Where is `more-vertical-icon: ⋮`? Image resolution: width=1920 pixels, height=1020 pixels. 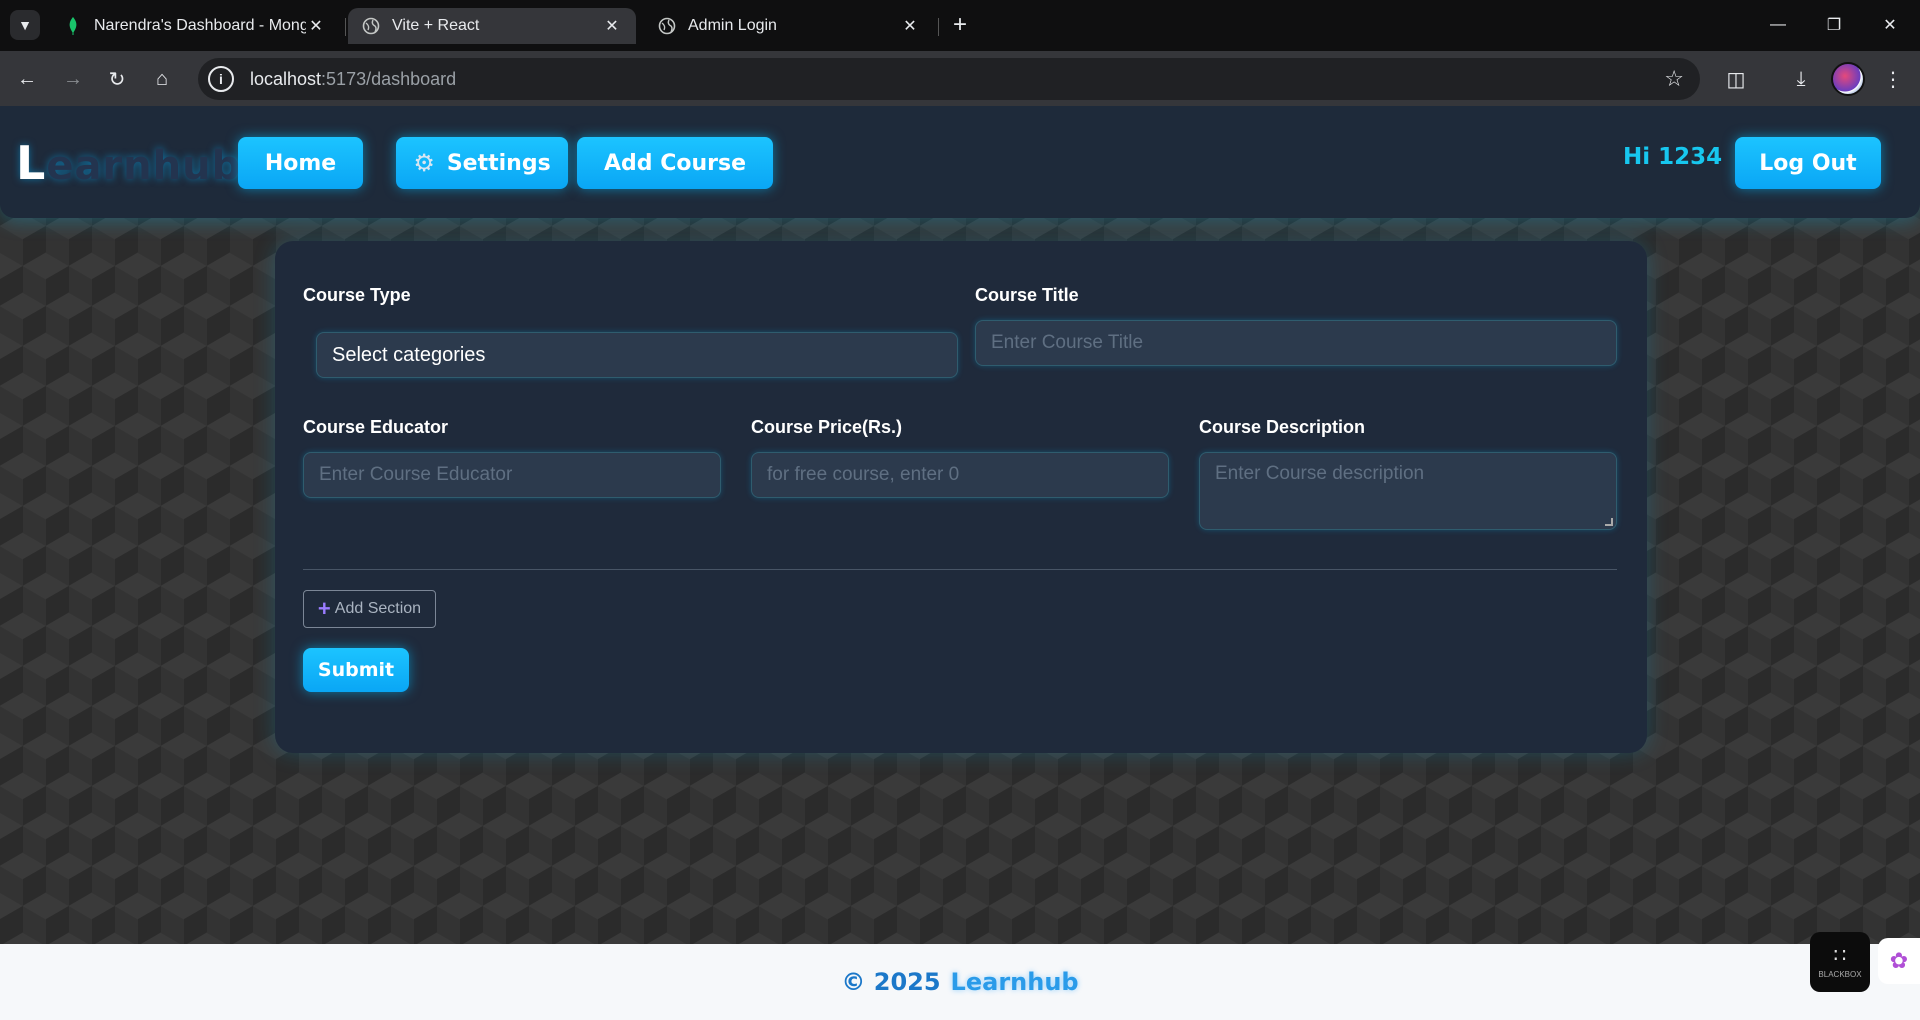
more-vertical-icon: ⋮ is located at coordinates (1893, 79).